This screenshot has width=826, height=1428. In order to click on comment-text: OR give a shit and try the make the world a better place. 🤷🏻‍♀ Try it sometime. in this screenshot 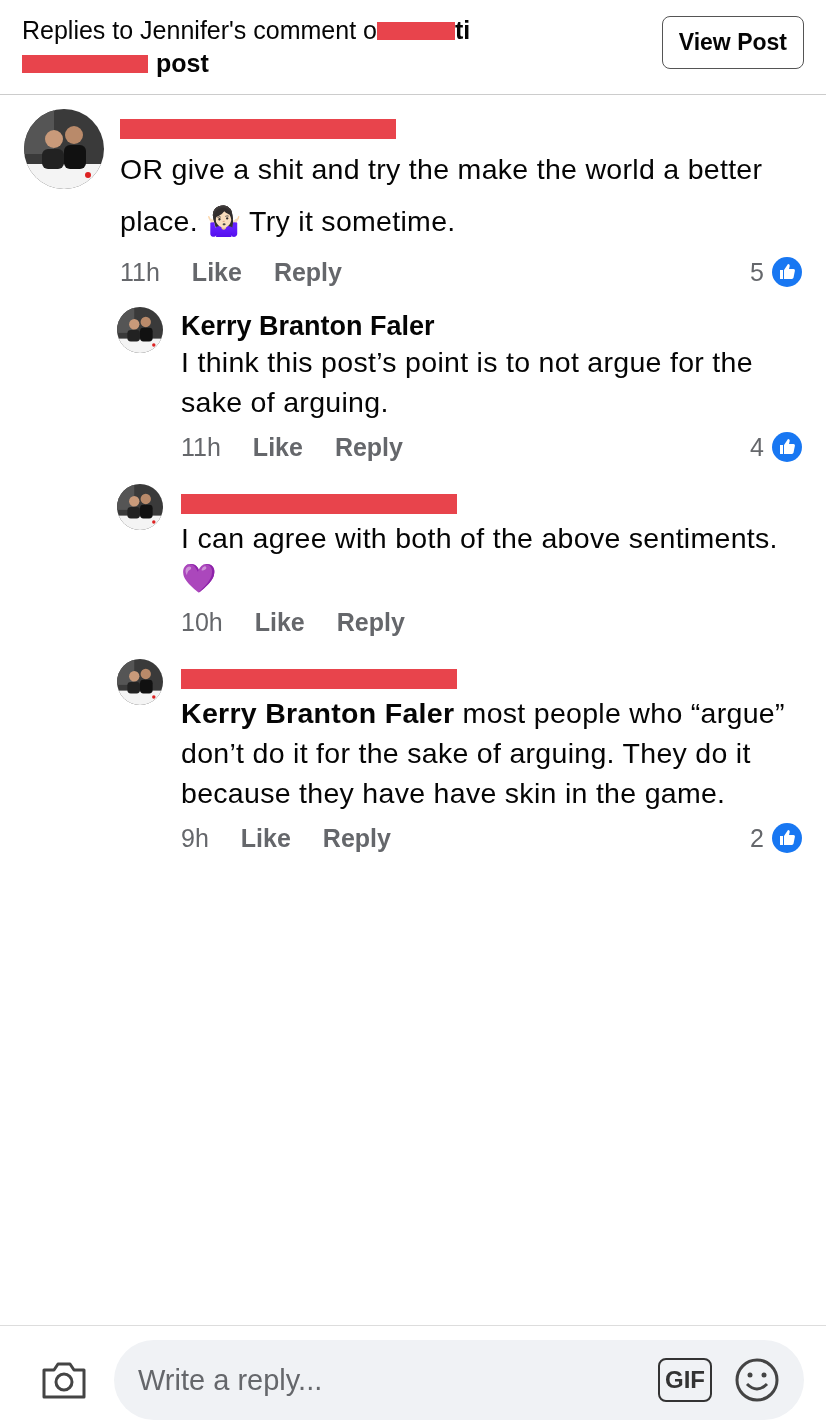, I will do `click(442, 195)`.